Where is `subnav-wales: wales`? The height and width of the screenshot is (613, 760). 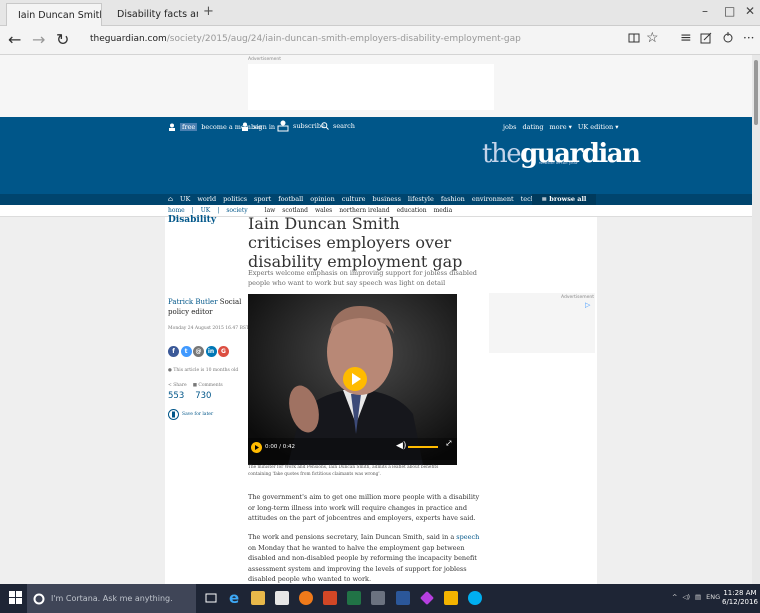
subnav-wales: wales is located at coordinates (323, 210).